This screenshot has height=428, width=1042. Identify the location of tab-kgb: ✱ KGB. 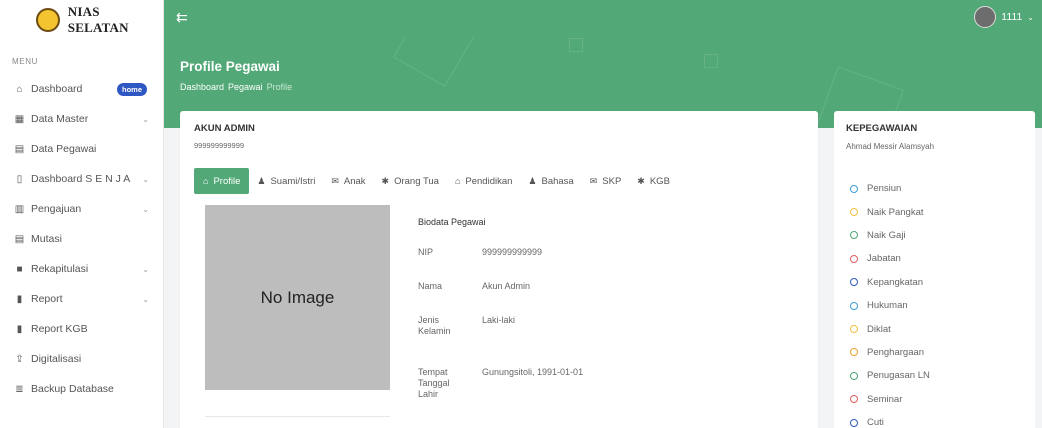
(653, 181).